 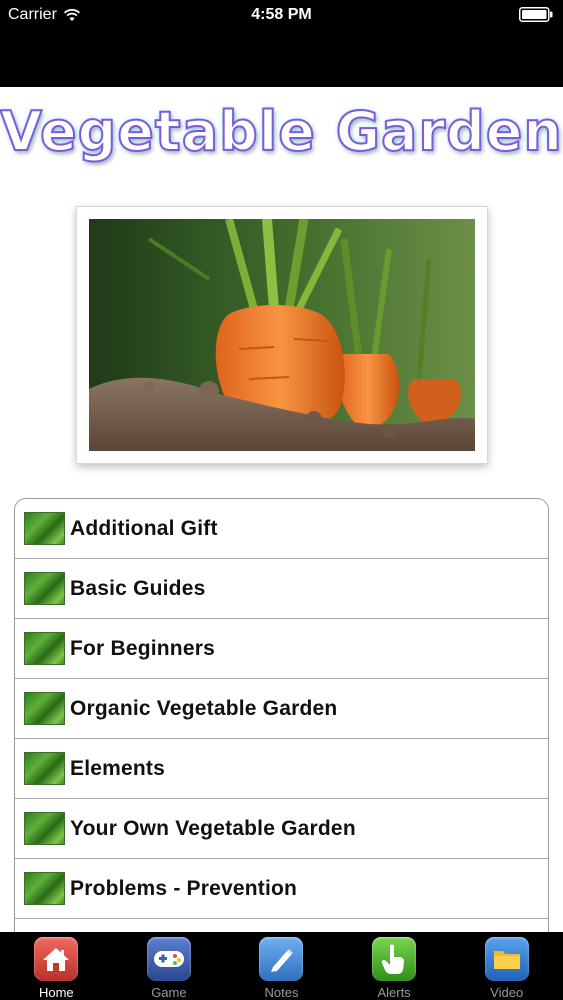 What do you see at coordinates (117, 768) in the screenshot?
I see `list-item-label: Elements` at bounding box center [117, 768].